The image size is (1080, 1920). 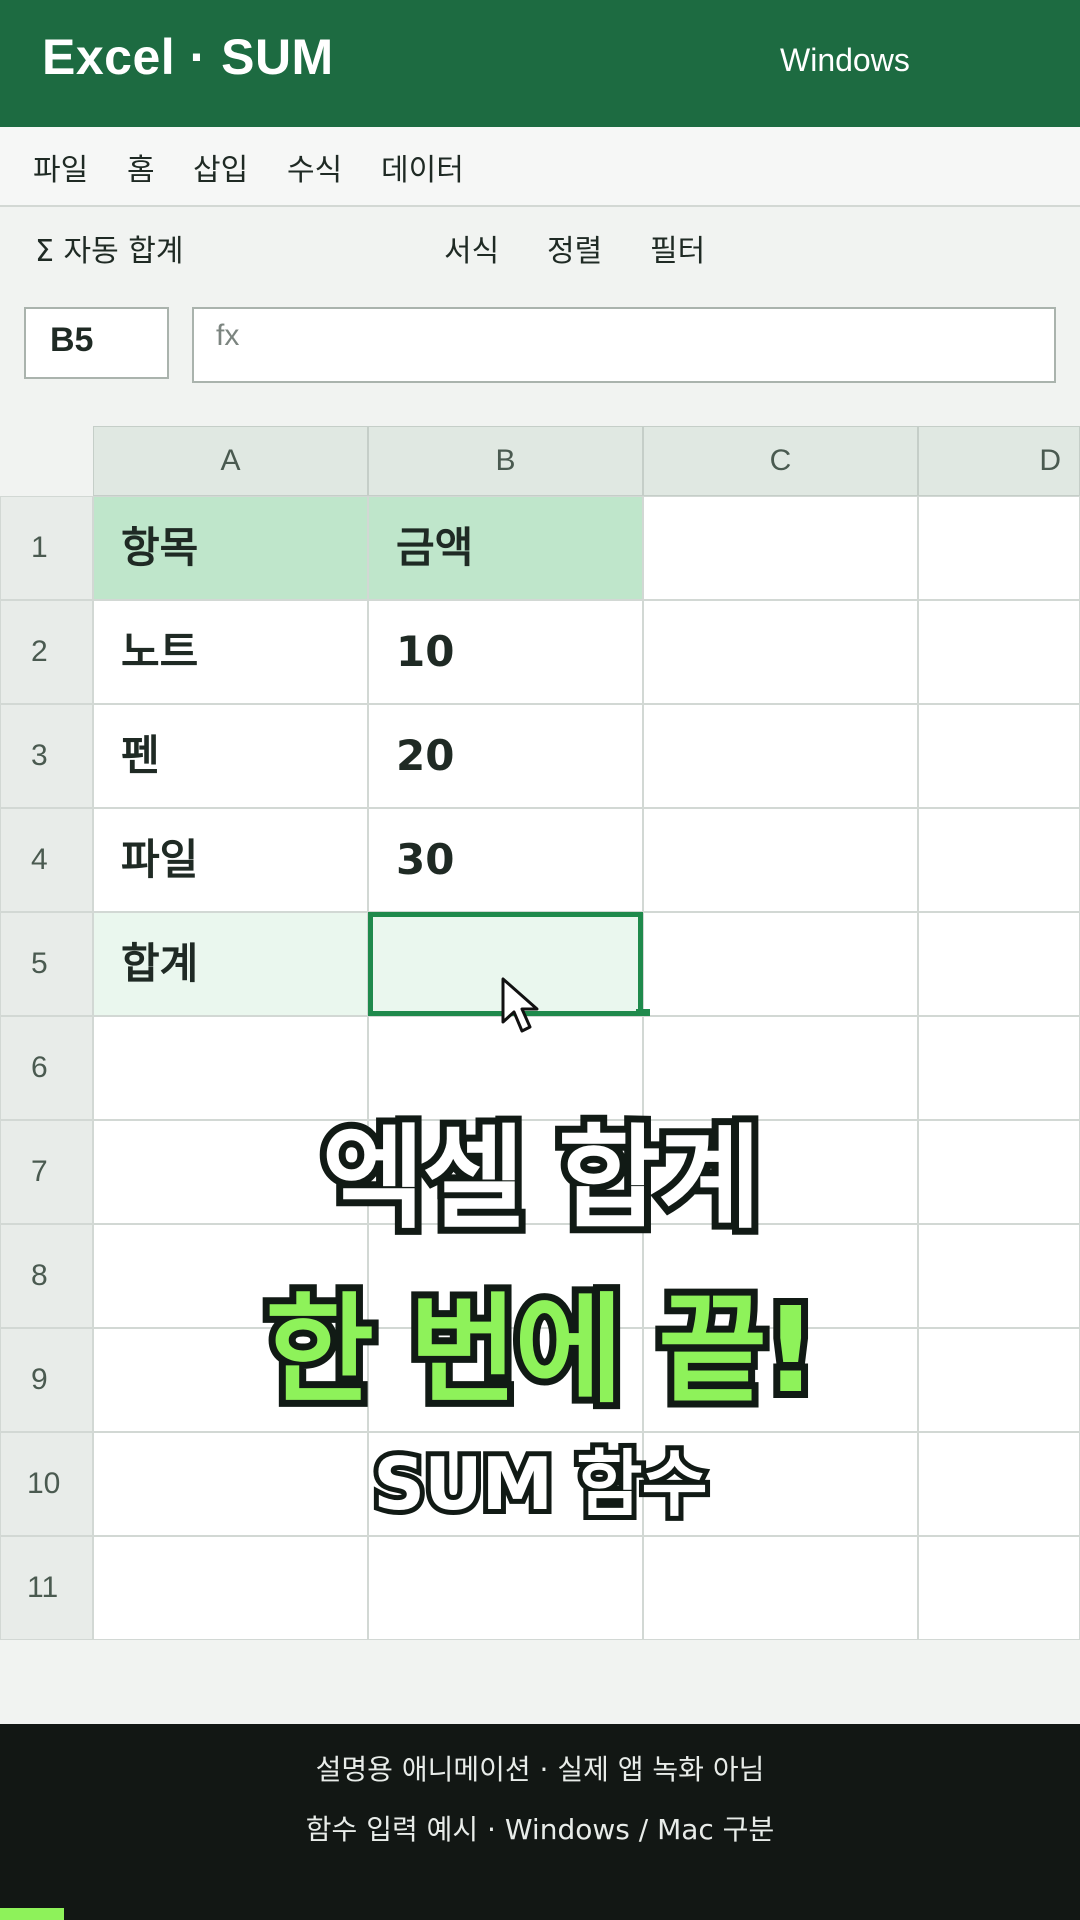 I want to click on footer-note: 함수 입력 예시 · Windows / Mac 구분, so click(x=540, y=1829).